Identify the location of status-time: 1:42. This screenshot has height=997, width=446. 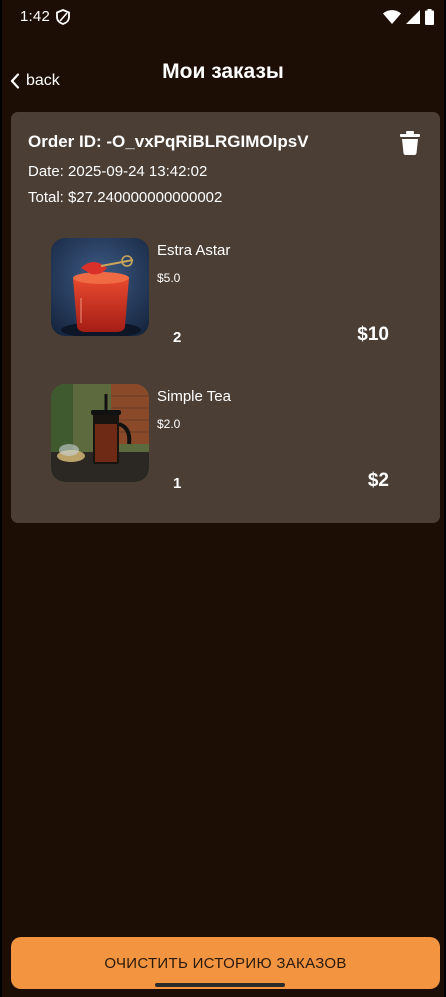
(35, 16).